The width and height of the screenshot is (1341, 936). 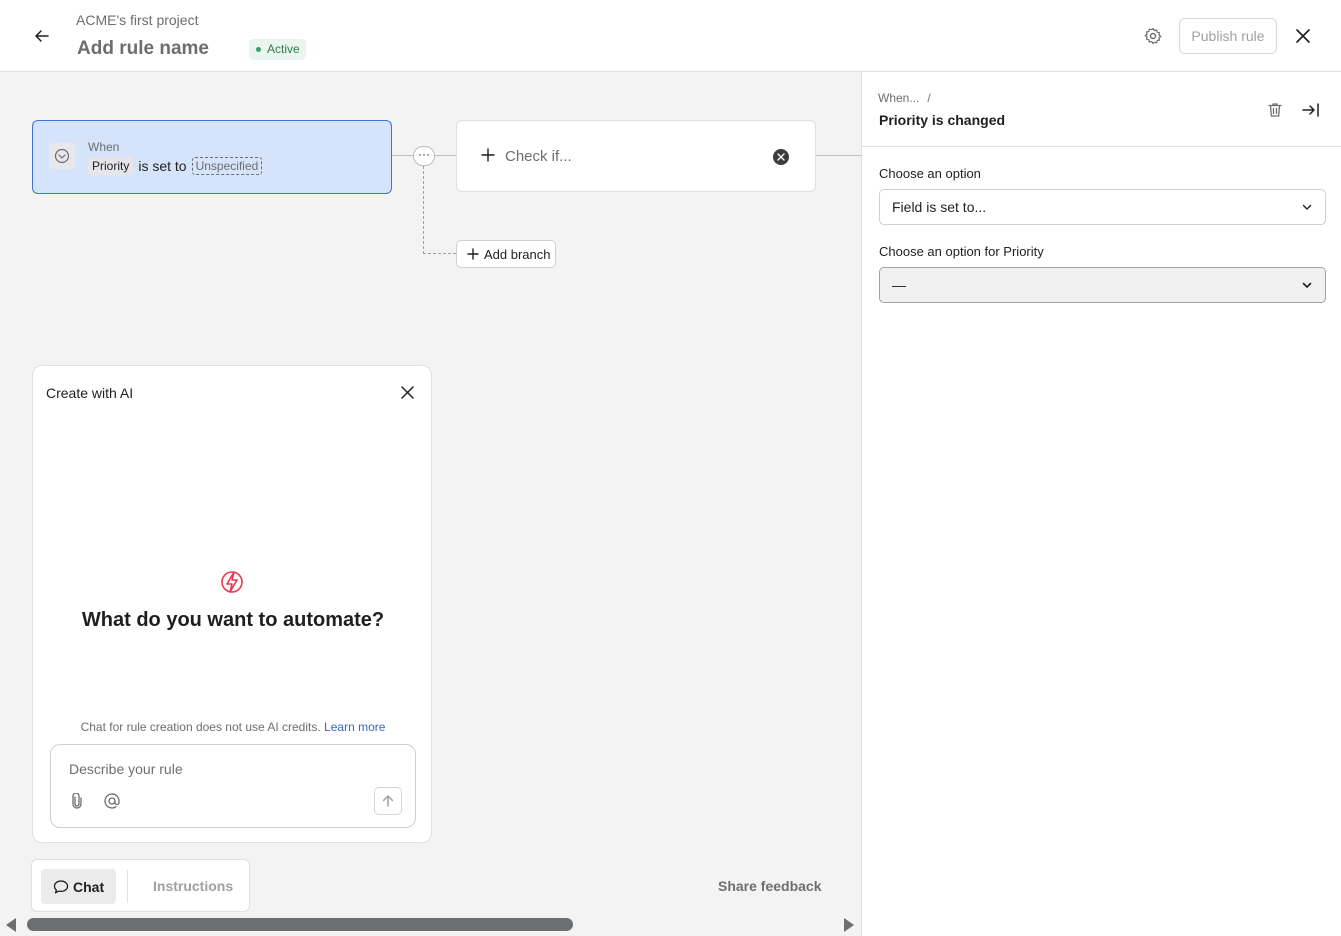 I want to click on trigger-connector-text: is set to, so click(x=162, y=166).